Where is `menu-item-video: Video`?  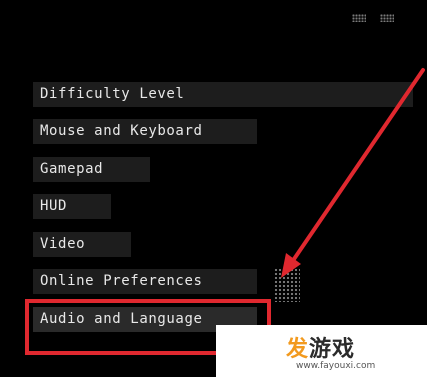 menu-item-video: Video is located at coordinates (82, 244).